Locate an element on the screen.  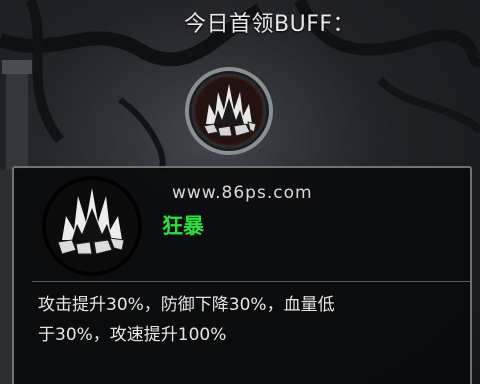
buff-badge-icon is located at coordinates (229, 111).